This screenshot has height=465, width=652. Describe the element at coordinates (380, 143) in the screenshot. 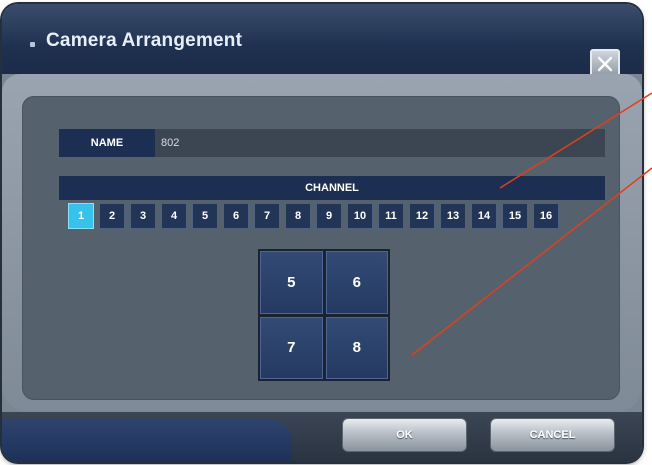

I see `name-input: 802` at that location.